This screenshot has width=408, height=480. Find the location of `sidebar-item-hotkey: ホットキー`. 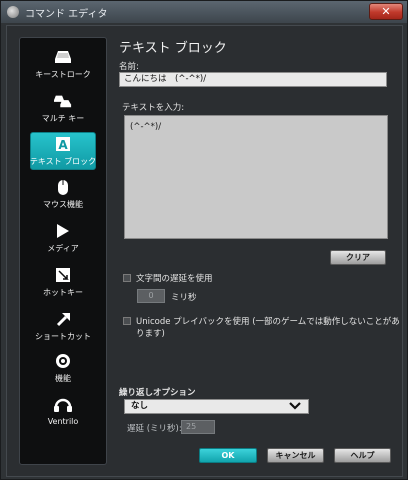

sidebar-item-hotkey: ホットキー is located at coordinates (63, 283).